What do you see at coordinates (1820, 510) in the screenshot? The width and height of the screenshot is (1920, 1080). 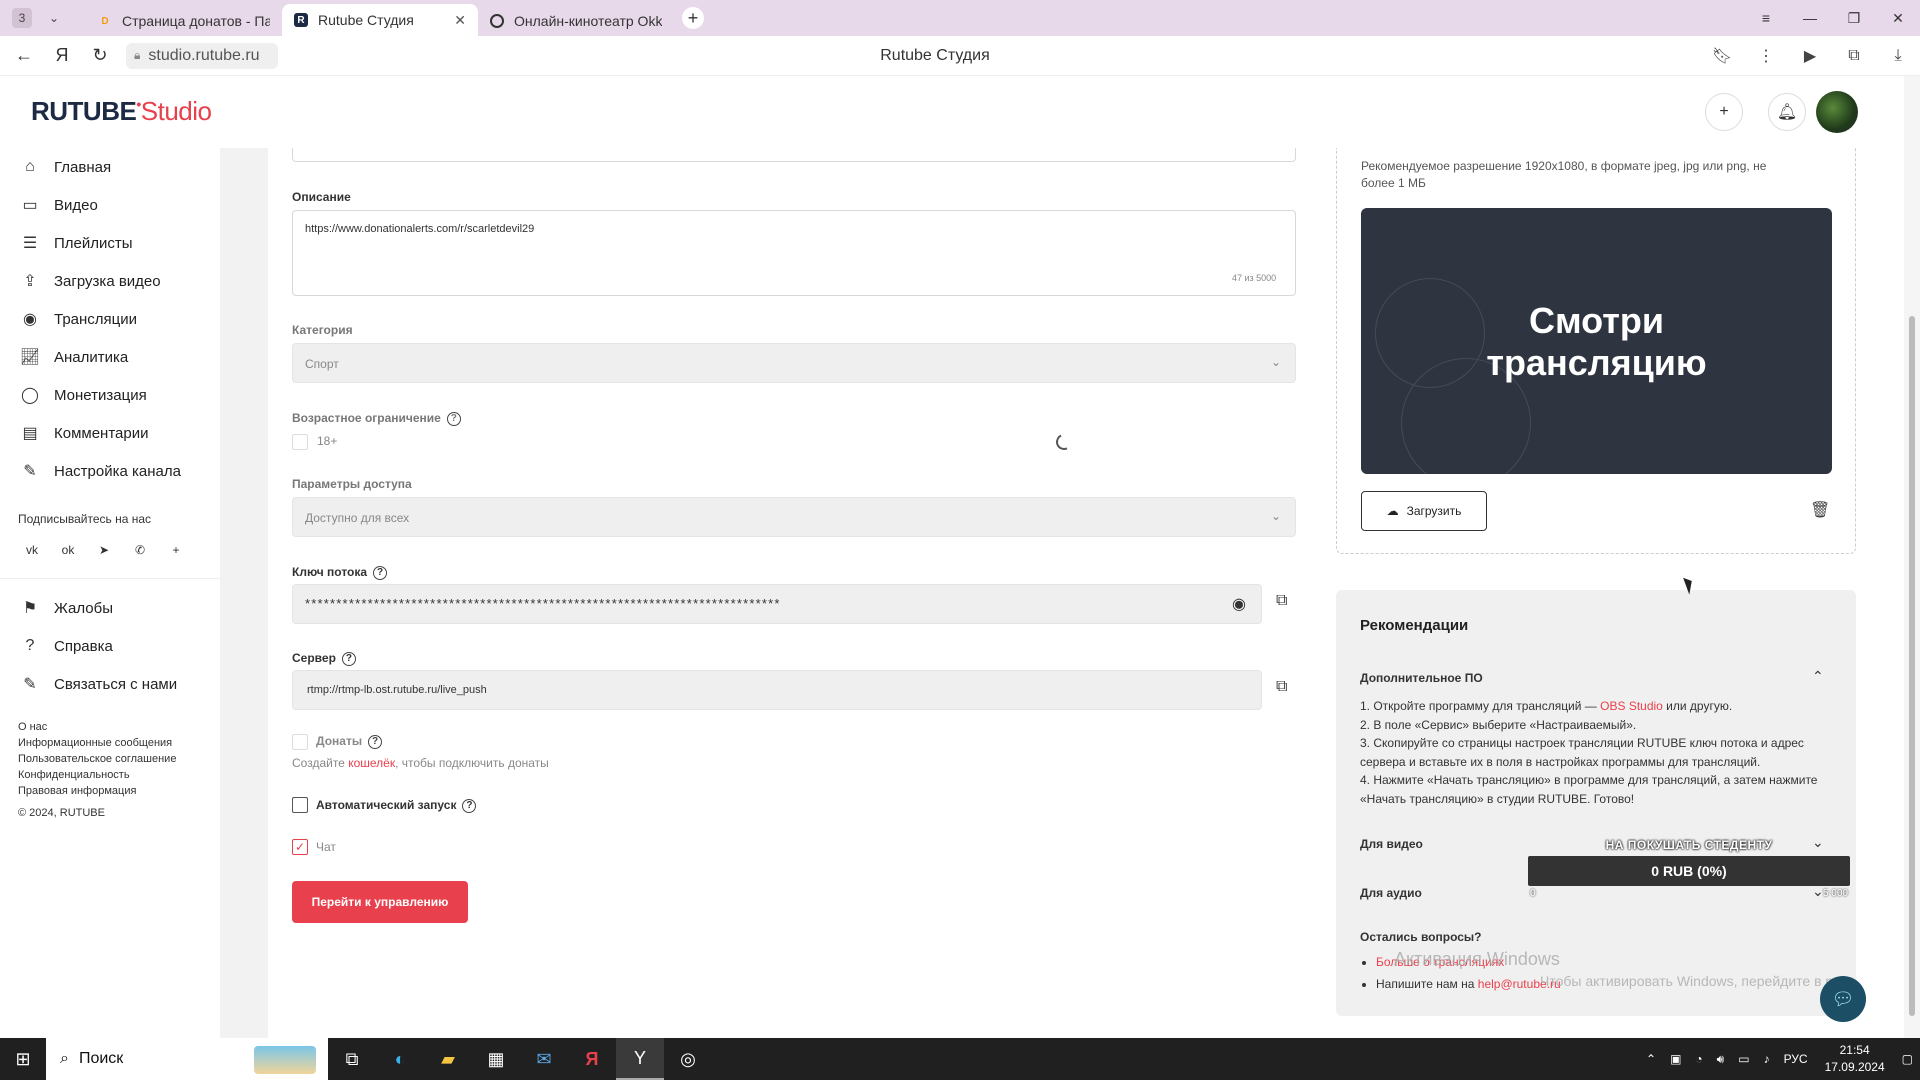 I see `trash-icon: 🗑︎` at bounding box center [1820, 510].